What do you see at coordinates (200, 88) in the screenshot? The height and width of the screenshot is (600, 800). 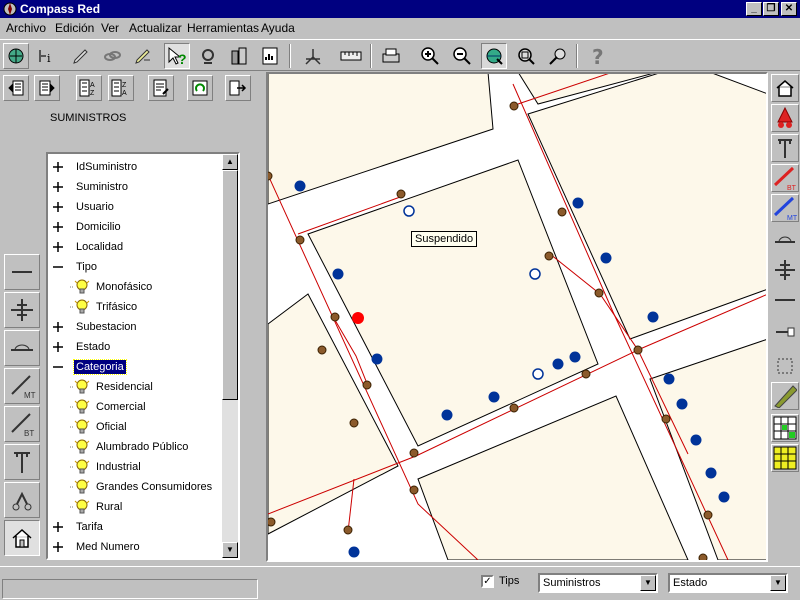 I see `refresh-button` at bounding box center [200, 88].